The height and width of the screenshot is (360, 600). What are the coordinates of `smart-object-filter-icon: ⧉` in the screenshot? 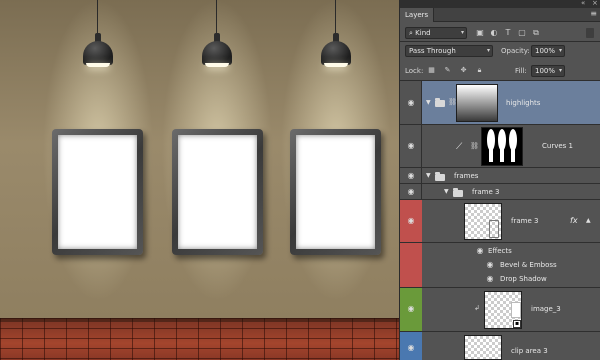 It's located at (536, 33).